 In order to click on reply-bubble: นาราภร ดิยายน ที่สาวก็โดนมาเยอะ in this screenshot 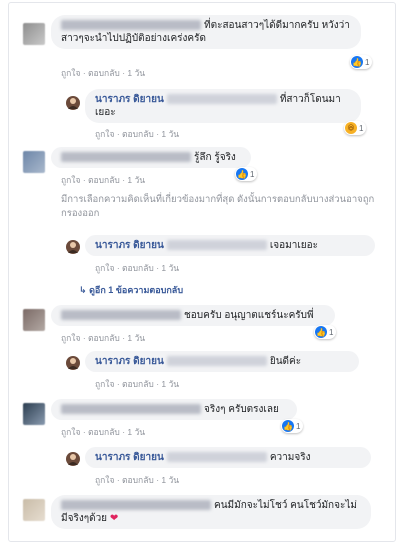, I will do `click(223, 106)`.